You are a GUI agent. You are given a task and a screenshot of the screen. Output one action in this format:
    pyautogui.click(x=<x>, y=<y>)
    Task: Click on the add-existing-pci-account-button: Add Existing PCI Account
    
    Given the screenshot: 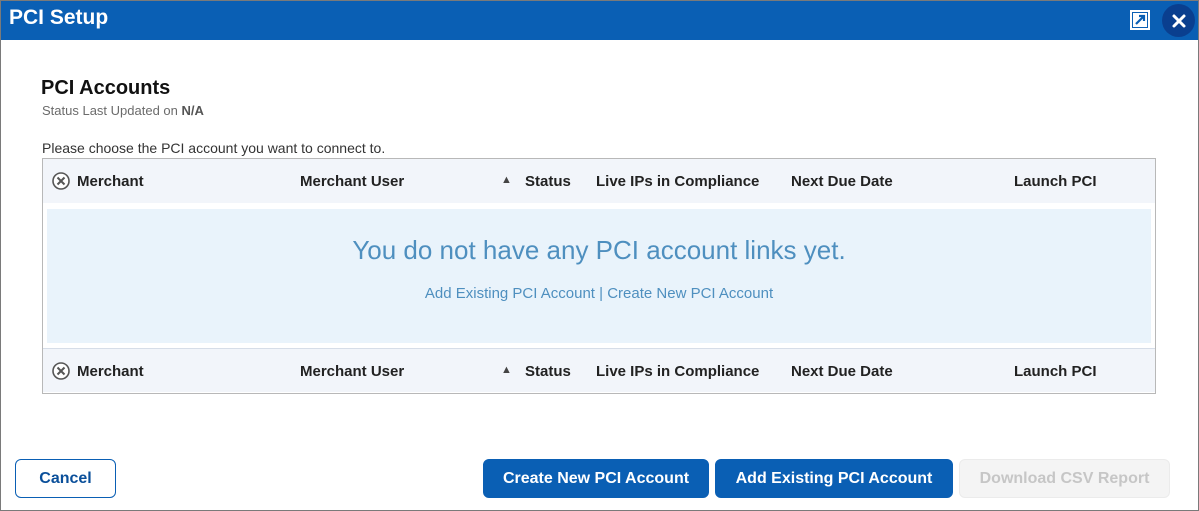 What is the action you would take?
    pyautogui.click(x=834, y=478)
    